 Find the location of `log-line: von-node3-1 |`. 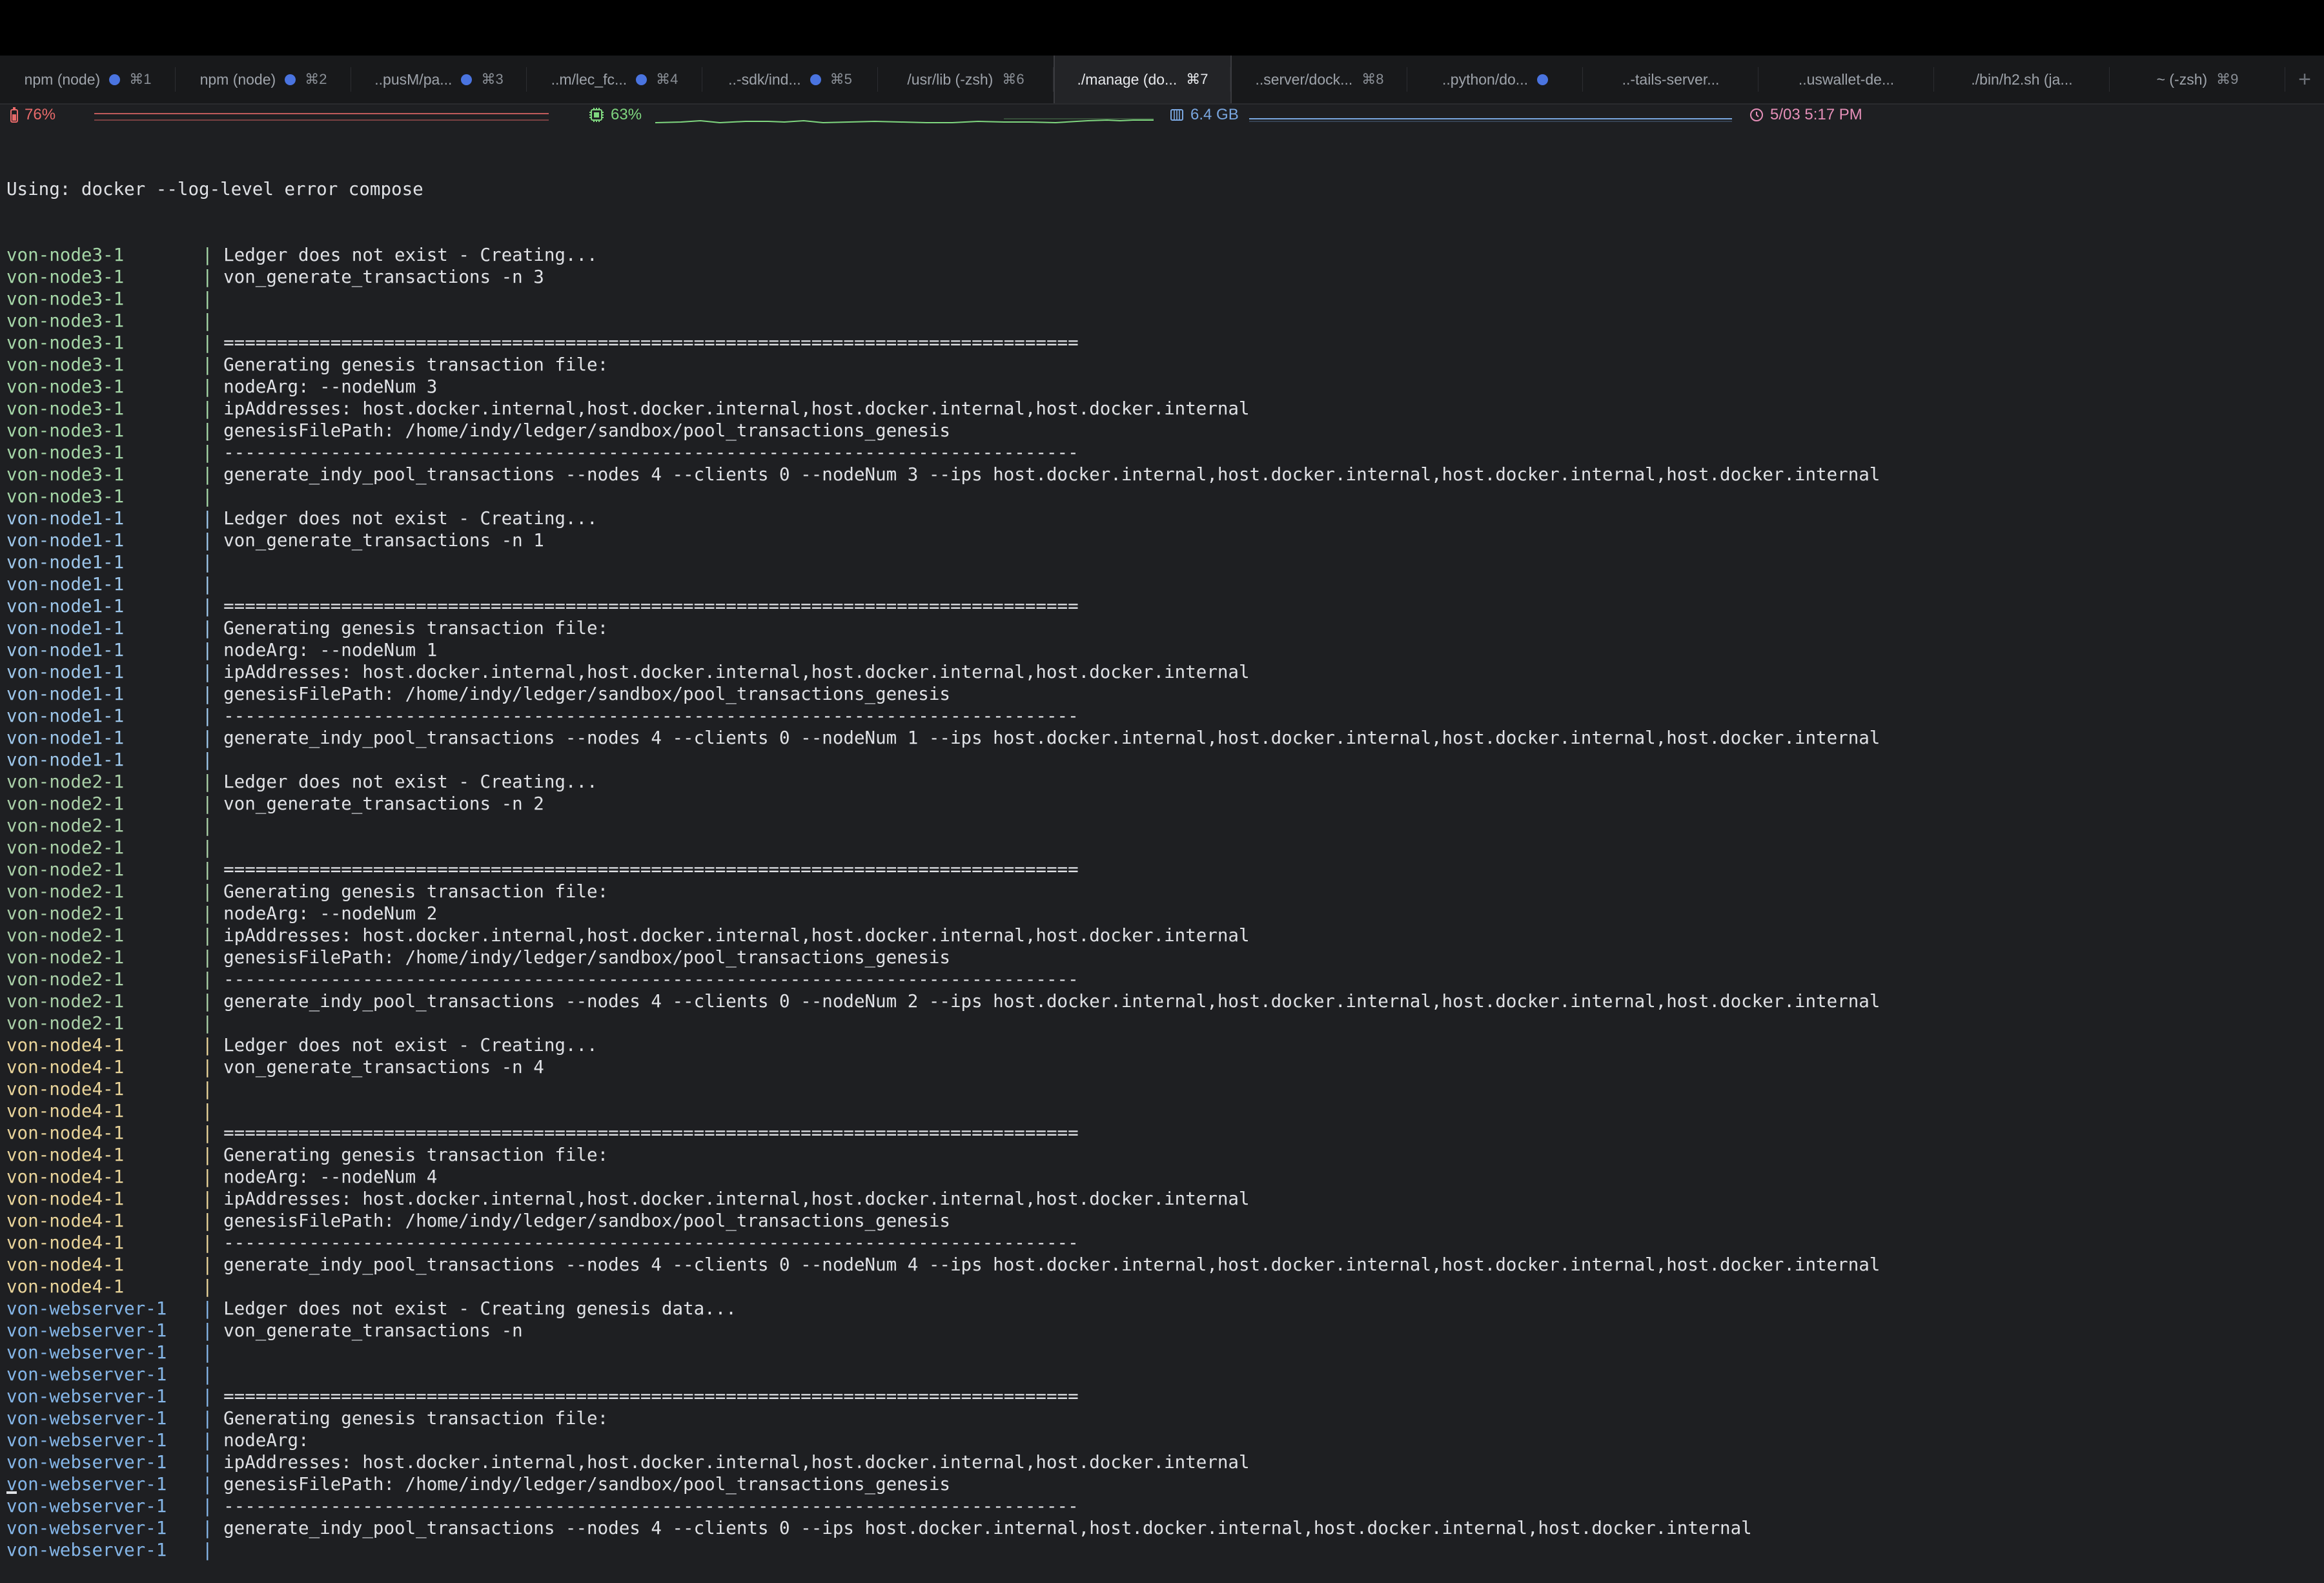

log-line: von-node3-1 | is located at coordinates (1162, 299).